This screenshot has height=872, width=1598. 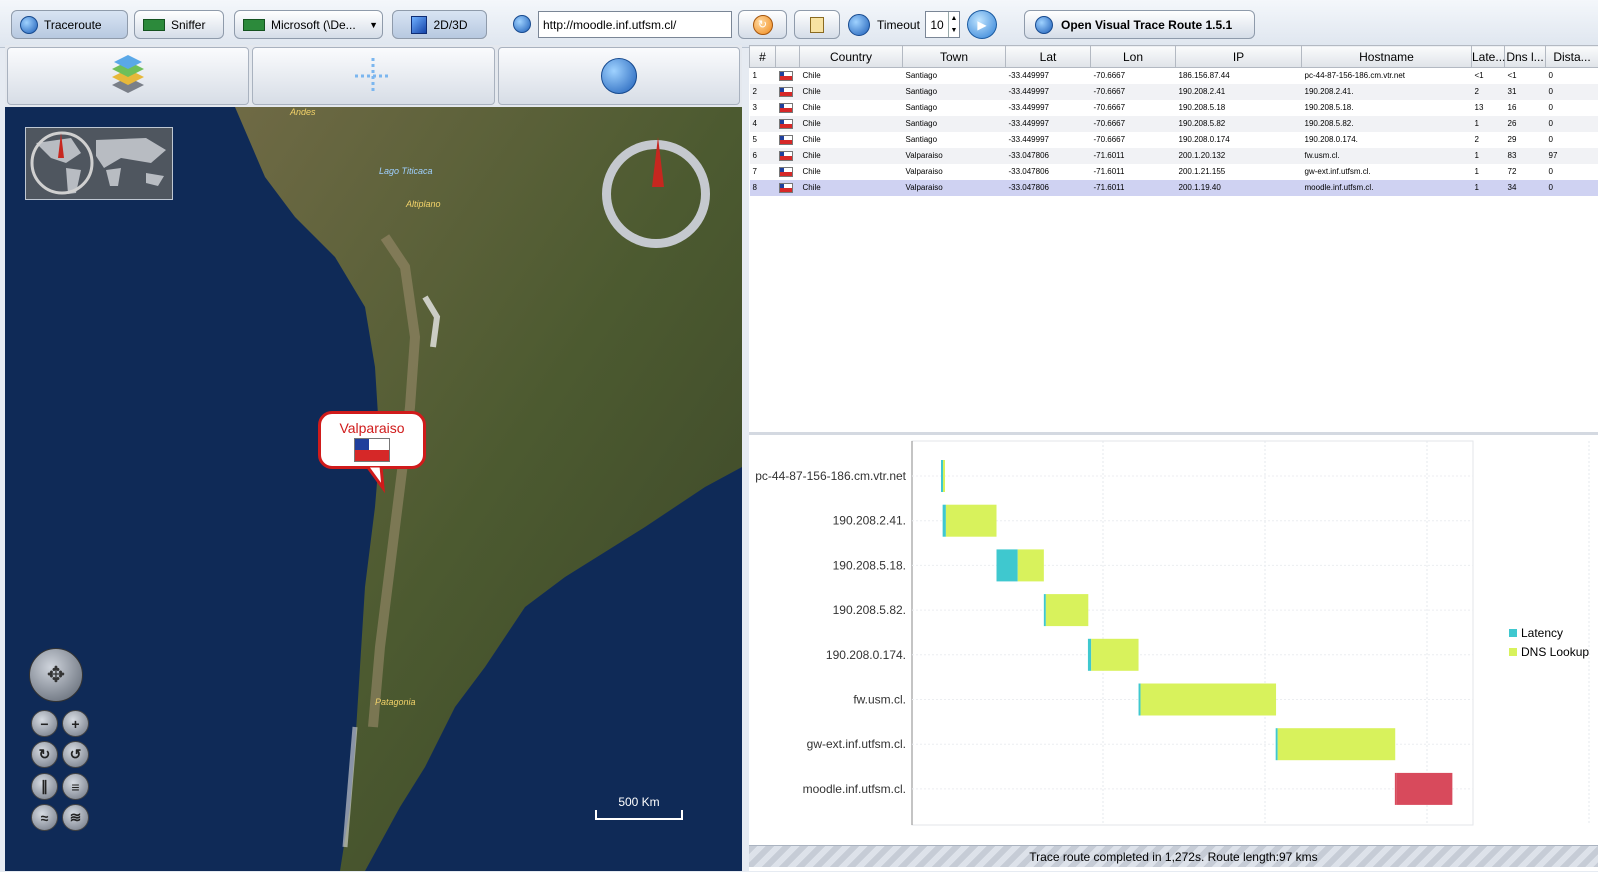 I want to click on col-header-lon: Lon, so click(x=1133, y=56).